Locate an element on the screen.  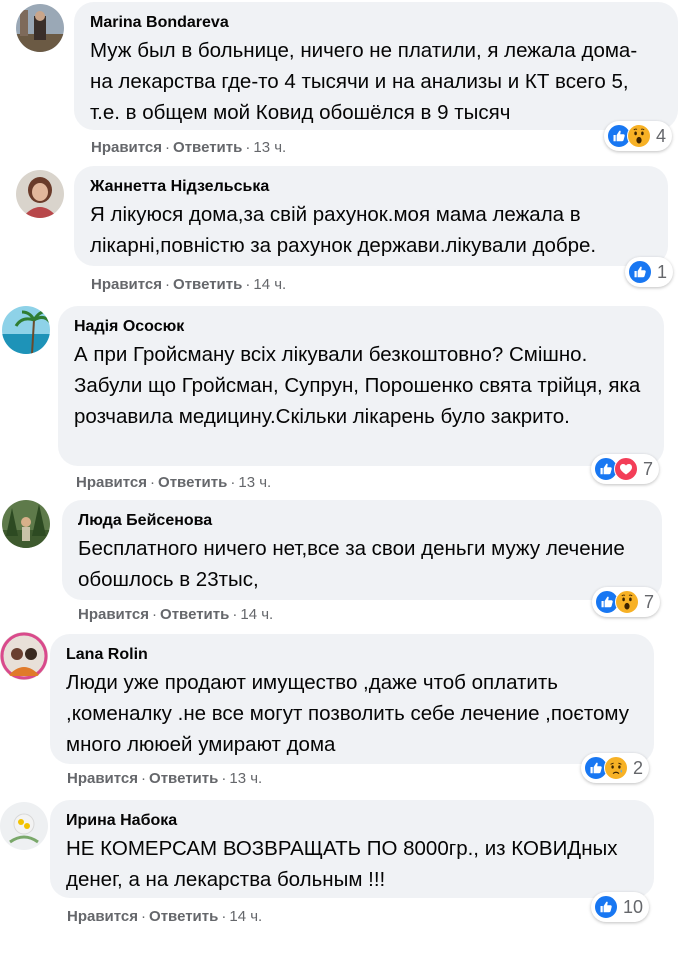
reactions-badge: 2 is located at coordinates (615, 768).